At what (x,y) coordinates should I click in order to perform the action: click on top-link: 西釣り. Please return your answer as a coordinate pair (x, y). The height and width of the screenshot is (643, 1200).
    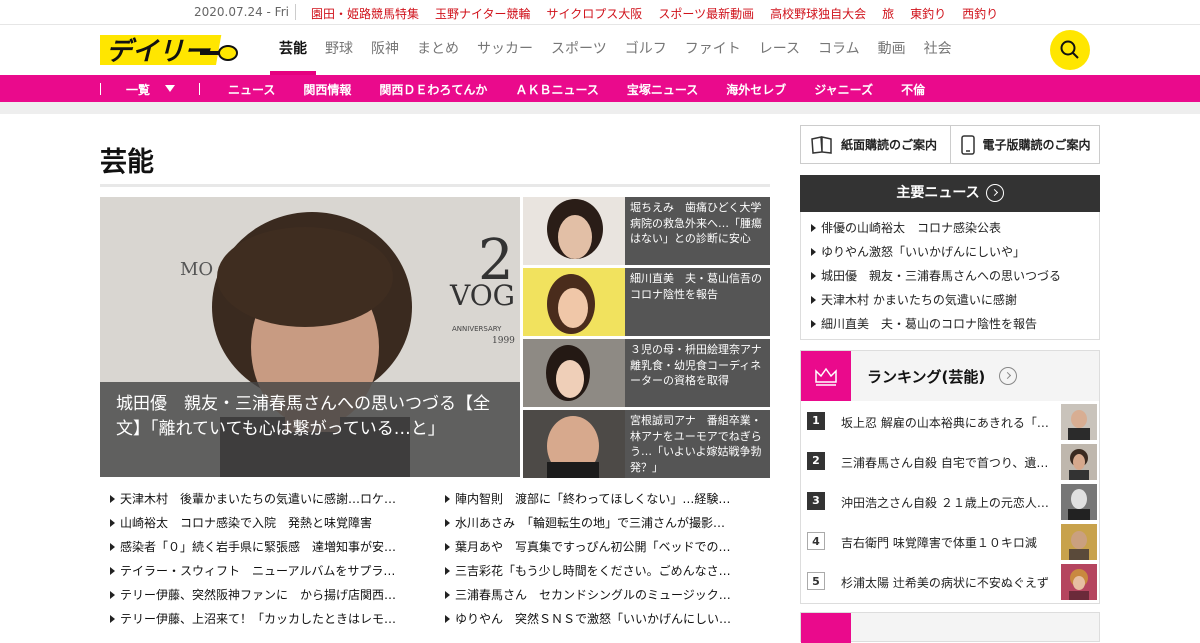
    Looking at the image, I should click on (980, 13).